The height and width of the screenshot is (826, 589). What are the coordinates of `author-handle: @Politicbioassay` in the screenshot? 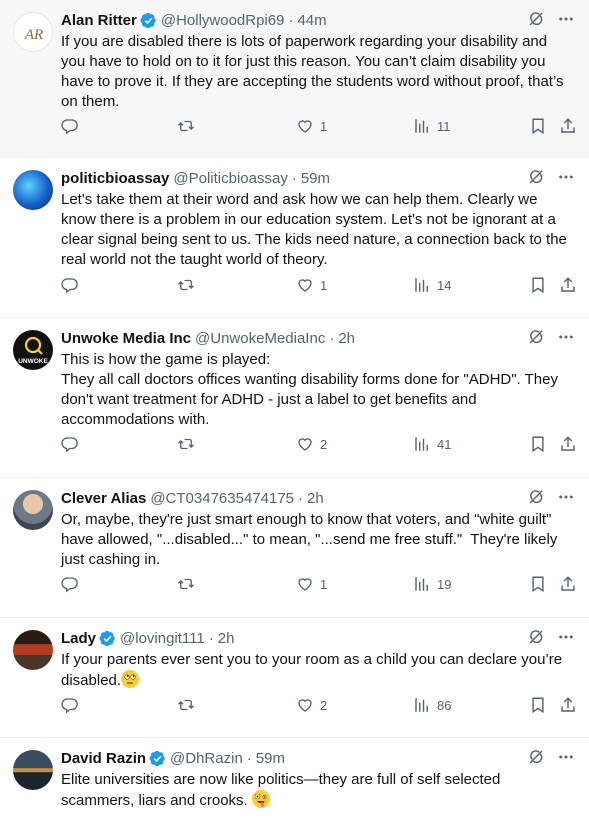 It's located at (230, 178).